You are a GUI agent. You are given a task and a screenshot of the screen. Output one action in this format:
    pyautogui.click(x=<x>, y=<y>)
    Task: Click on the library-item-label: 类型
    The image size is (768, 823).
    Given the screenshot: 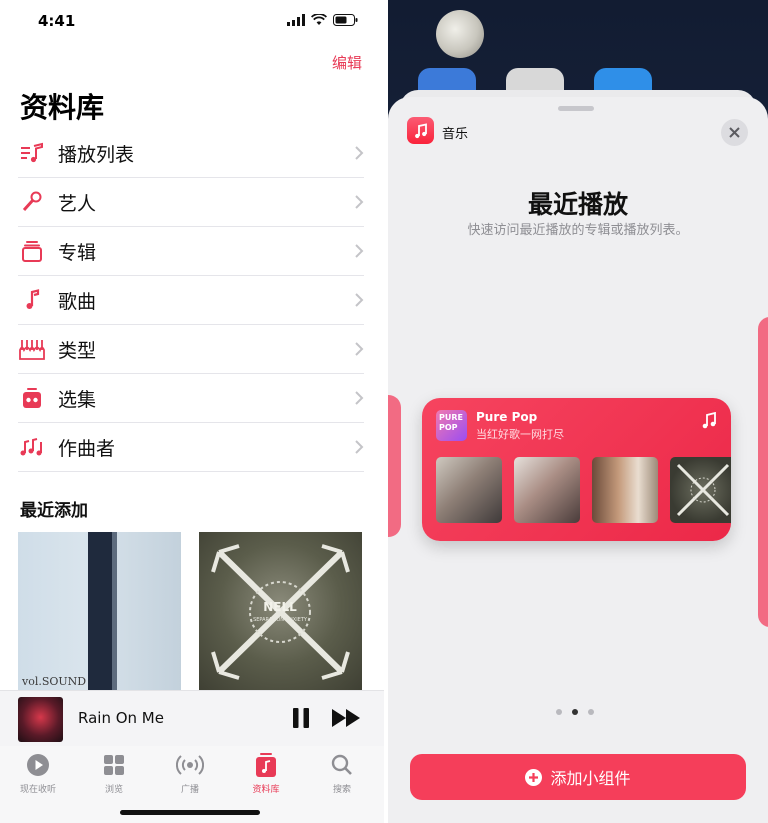 What is the action you would take?
    pyautogui.click(x=77, y=350)
    